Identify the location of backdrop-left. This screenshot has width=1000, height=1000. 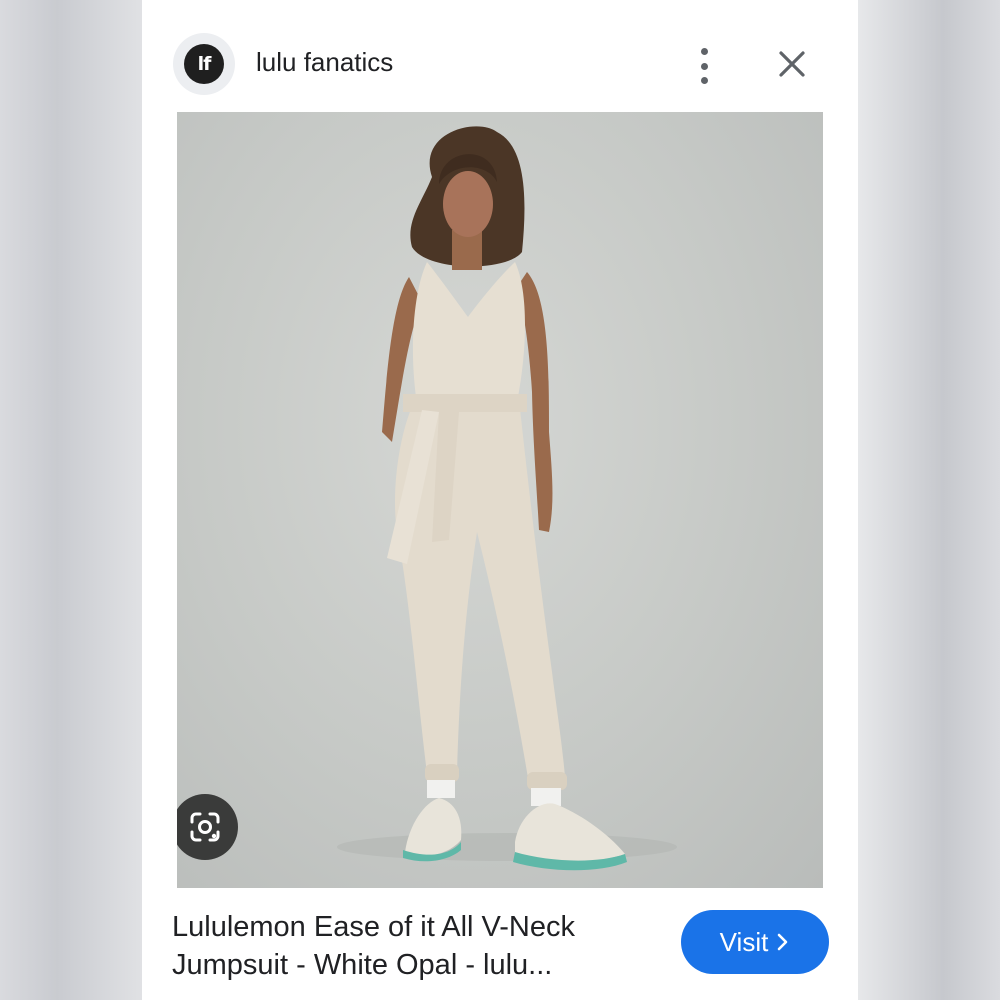
(71, 500).